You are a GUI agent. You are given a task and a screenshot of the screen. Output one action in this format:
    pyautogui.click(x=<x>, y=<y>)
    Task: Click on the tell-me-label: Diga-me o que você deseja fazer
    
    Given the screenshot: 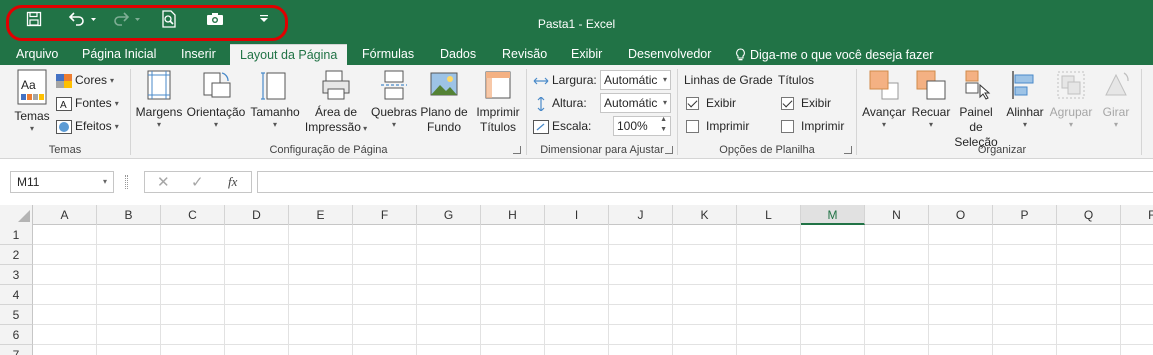 What is the action you would take?
    pyautogui.click(x=842, y=54)
    